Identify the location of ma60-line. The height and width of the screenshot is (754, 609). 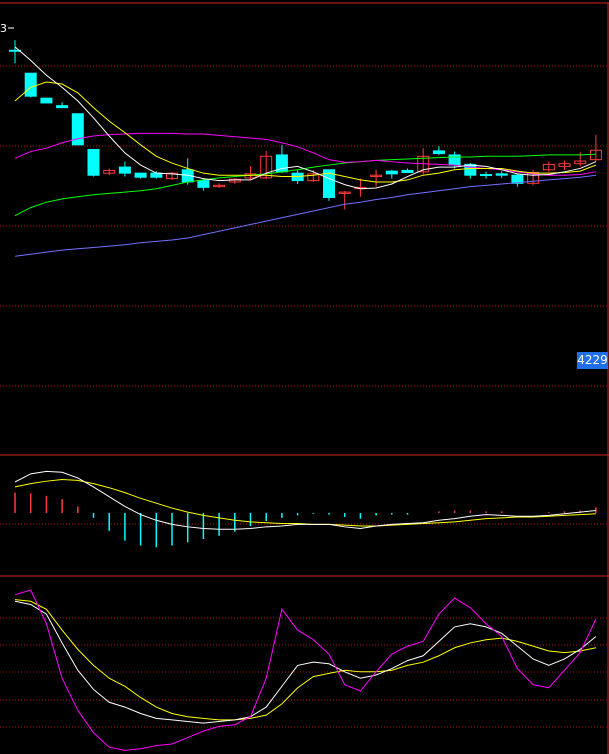
(305, 215).